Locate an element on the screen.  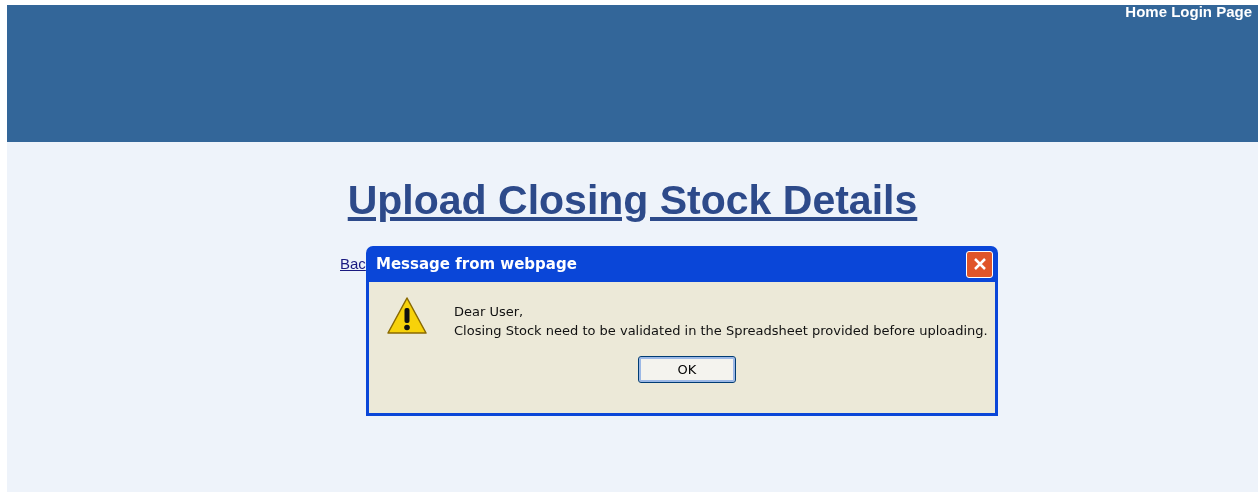
dialog-title: Message from webpage is located at coordinates (476, 264).